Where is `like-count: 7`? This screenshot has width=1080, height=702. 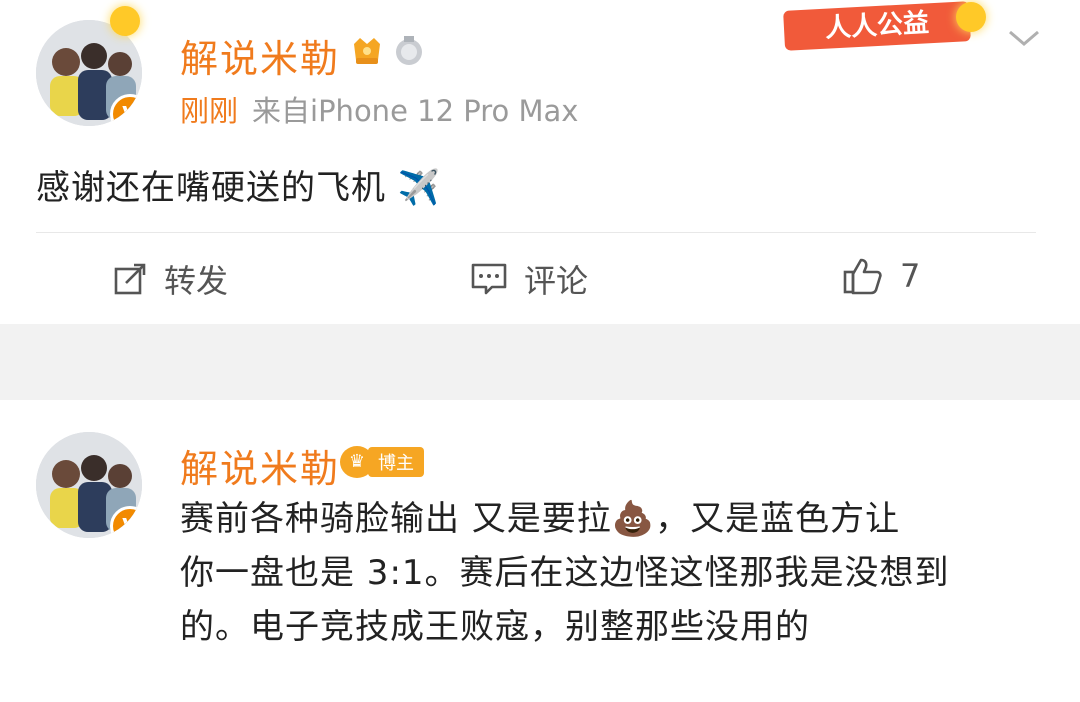
like-count: 7 is located at coordinates (910, 276).